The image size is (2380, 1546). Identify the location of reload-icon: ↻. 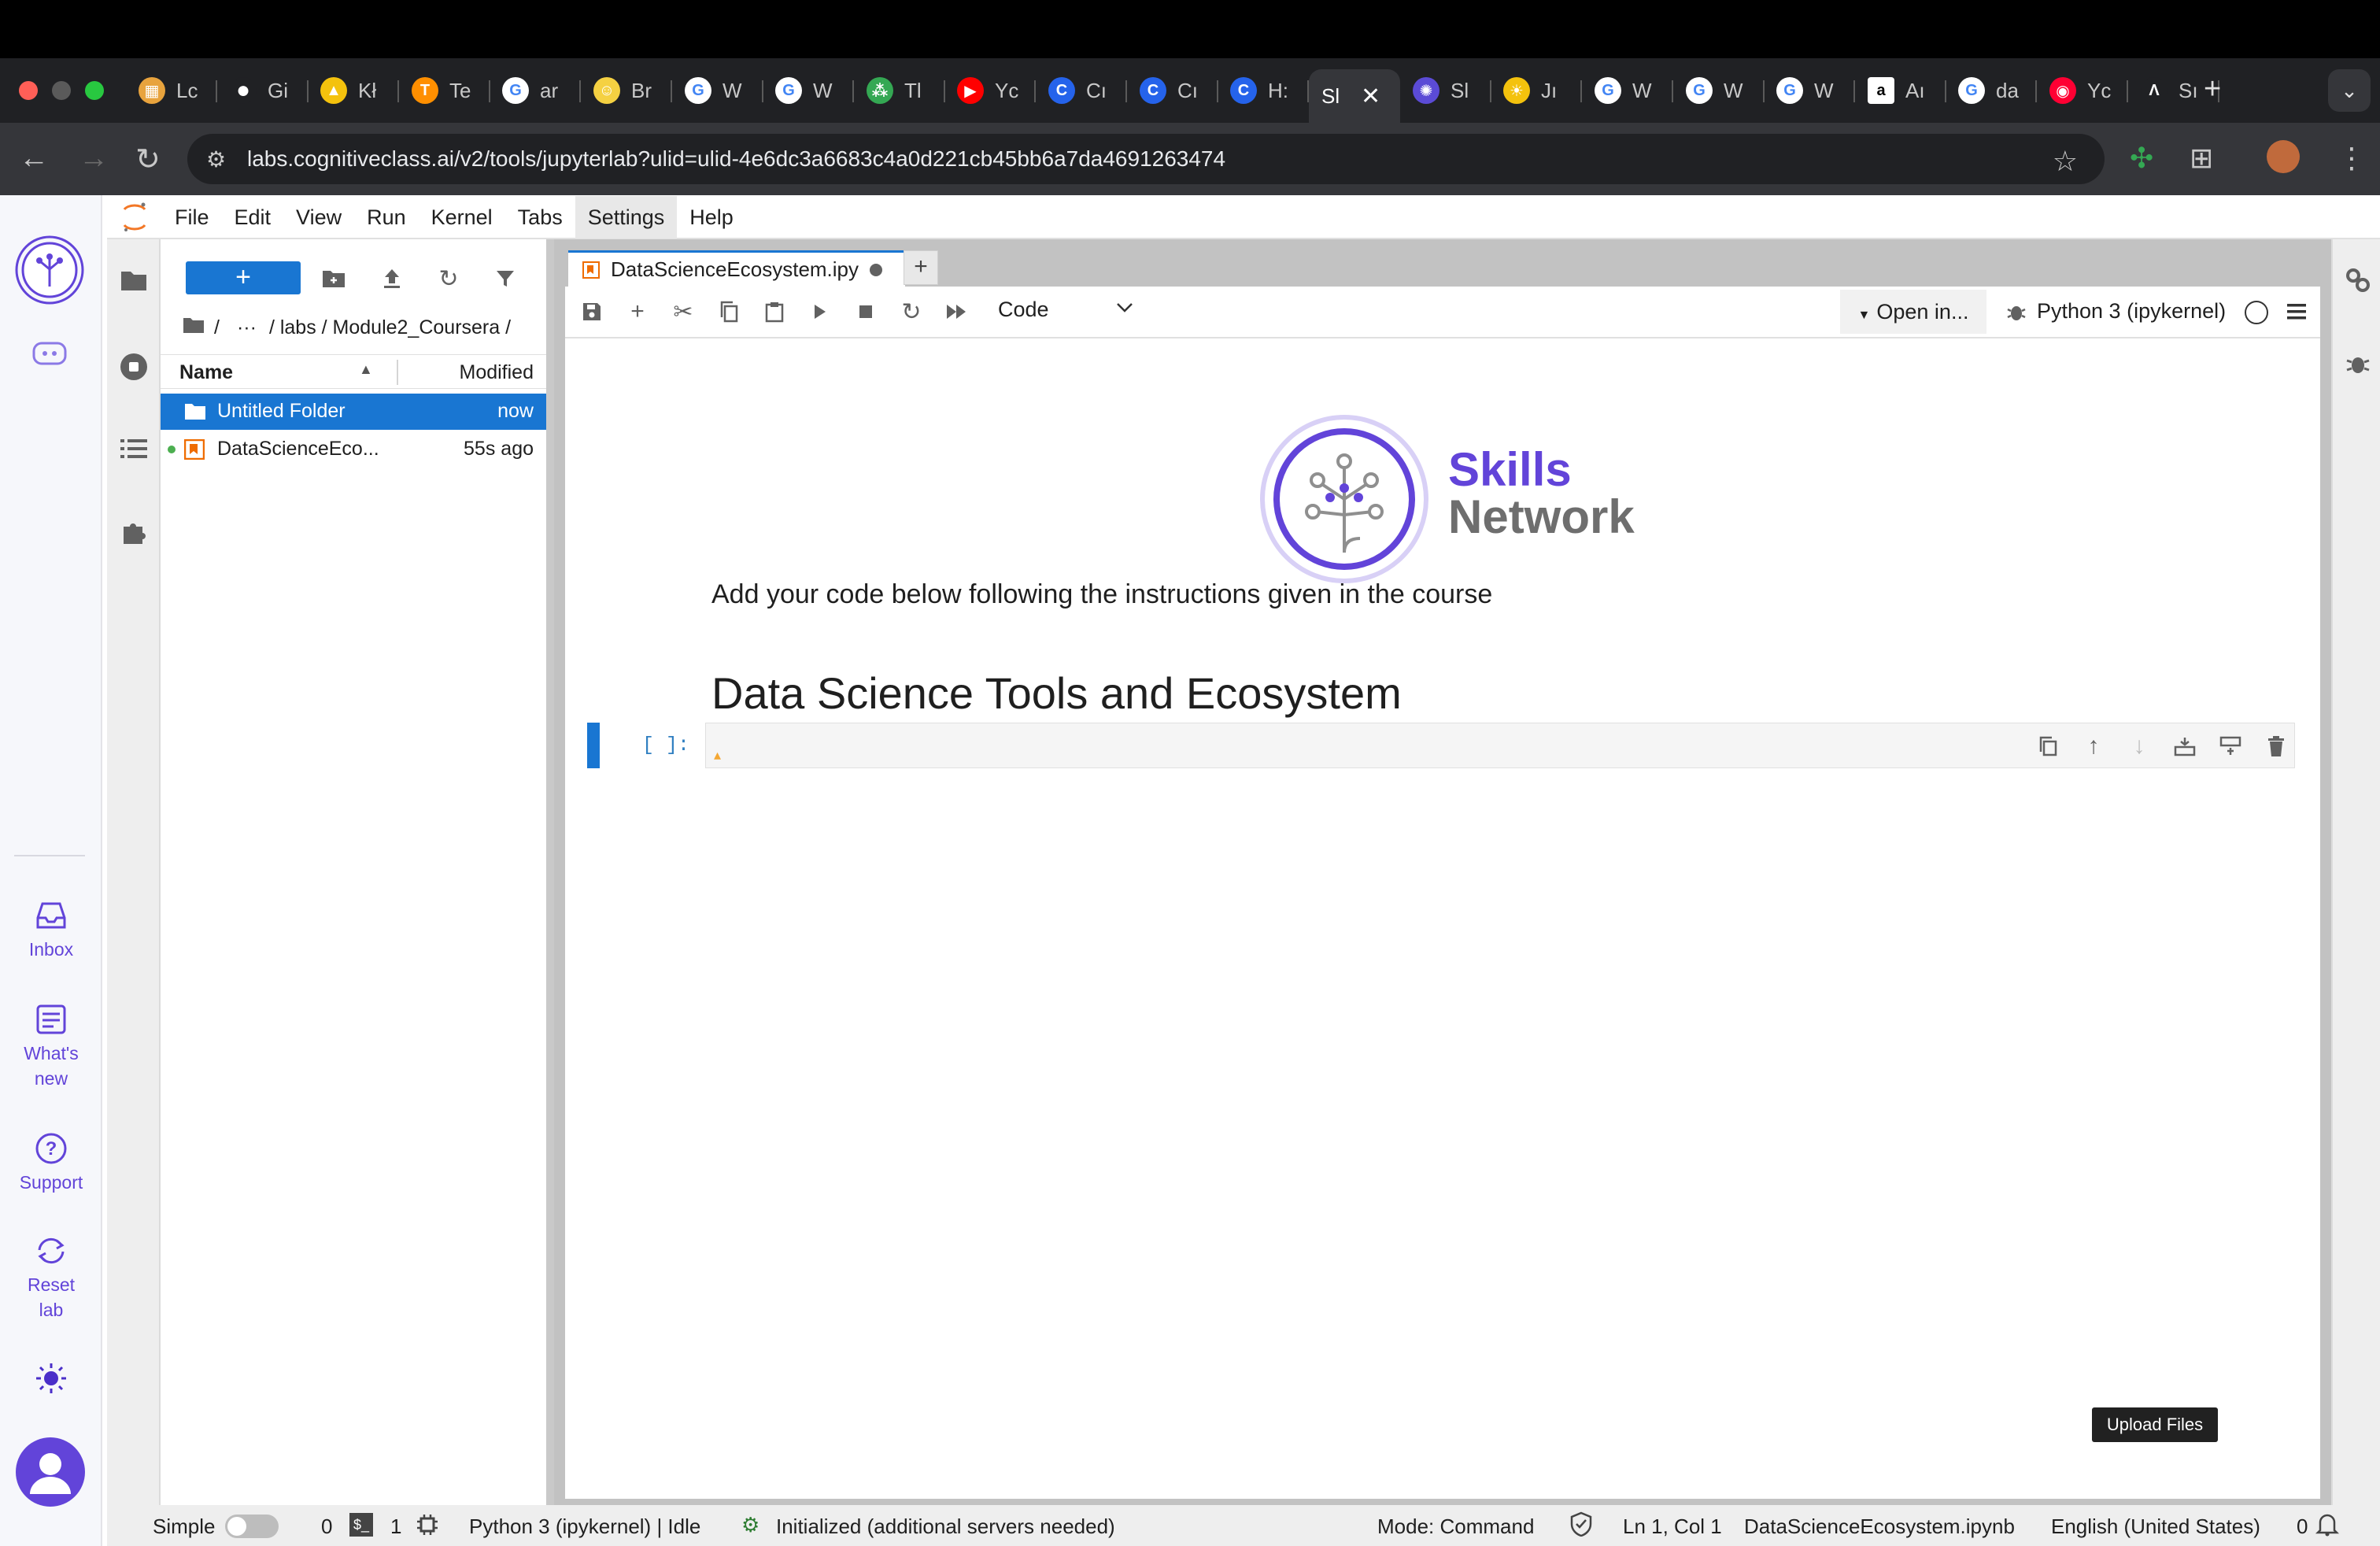
(148, 159).